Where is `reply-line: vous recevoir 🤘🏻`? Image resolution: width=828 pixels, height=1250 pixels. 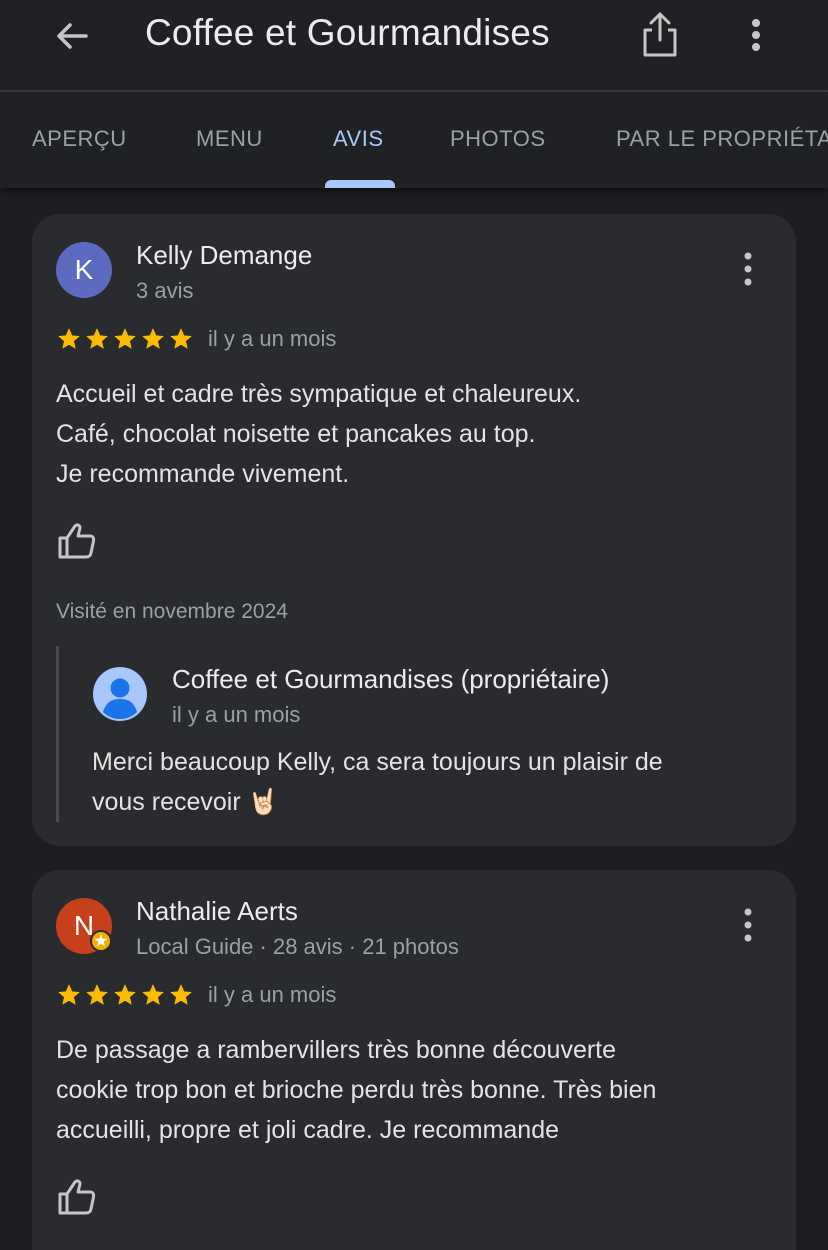 reply-line: vous recevoir 🤘🏻 is located at coordinates (185, 802).